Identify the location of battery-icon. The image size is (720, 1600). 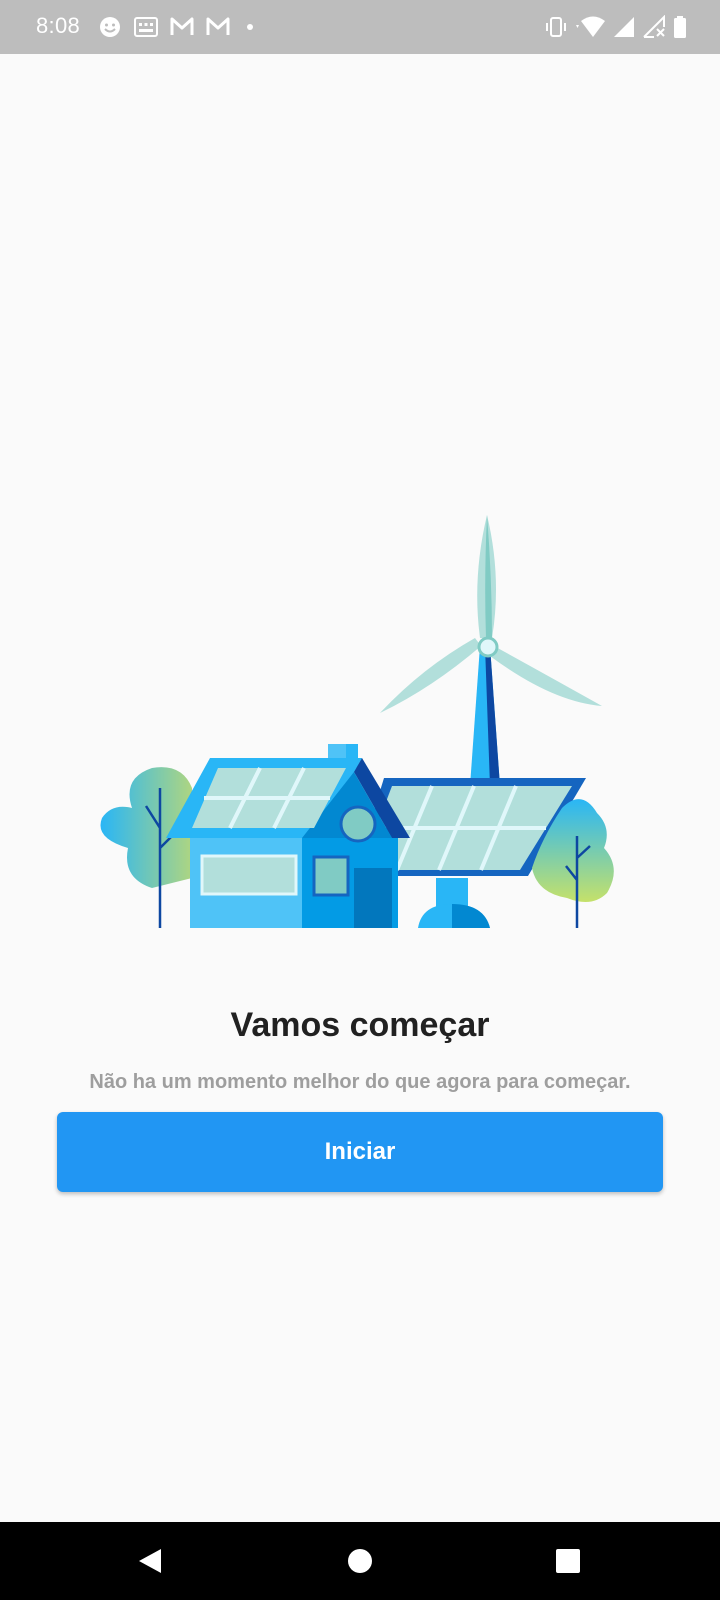
(680, 27).